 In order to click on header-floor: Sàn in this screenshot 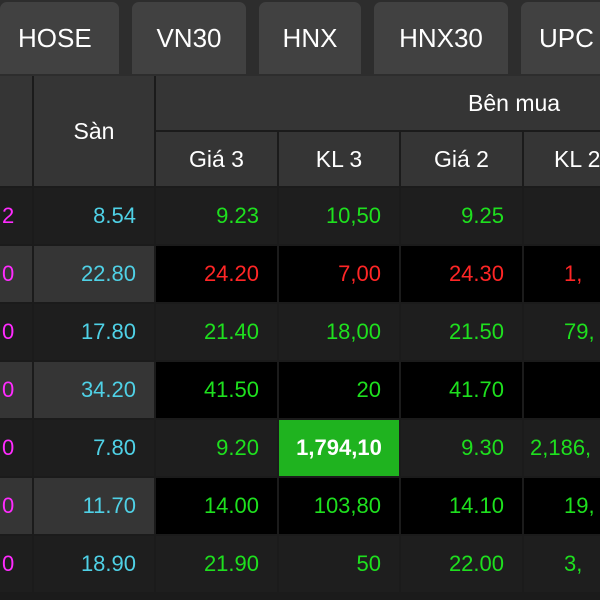, I will do `click(94, 131)`.